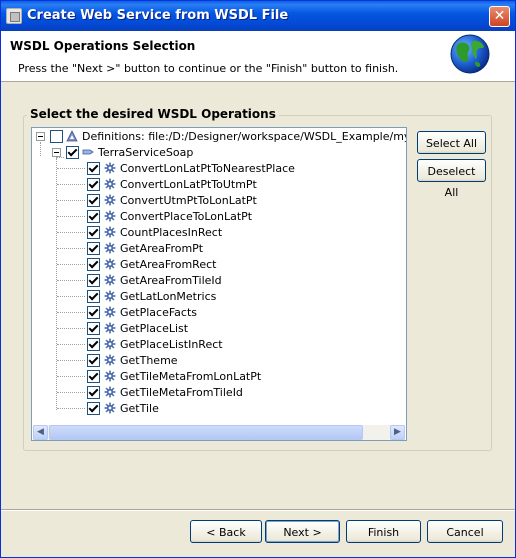  Describe the element at coordinates (171, 232) in the screenshot. I see `operation-label: CountPlacesInRect` at that location.